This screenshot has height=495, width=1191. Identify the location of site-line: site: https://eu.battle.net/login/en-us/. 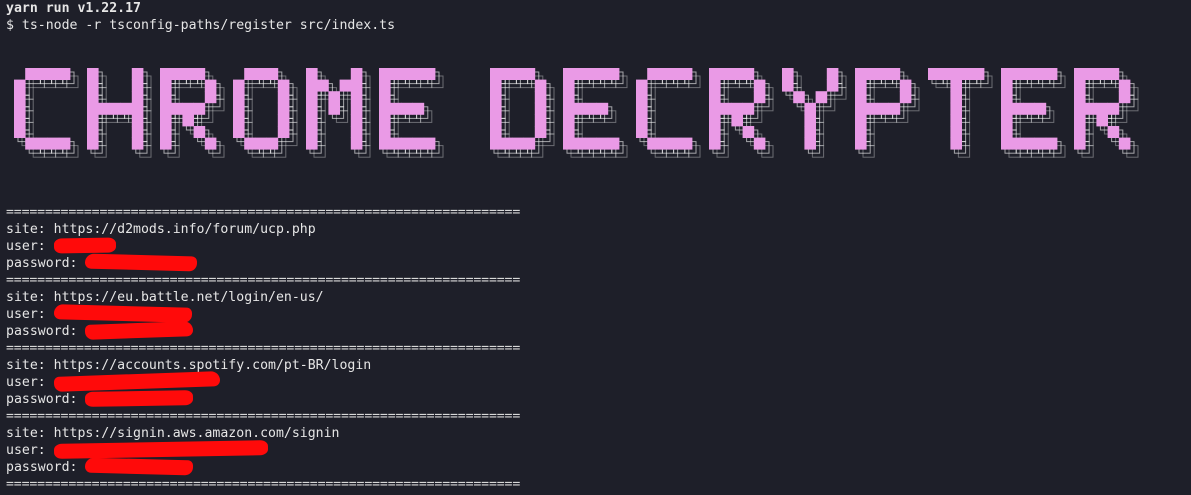
(165, 297).